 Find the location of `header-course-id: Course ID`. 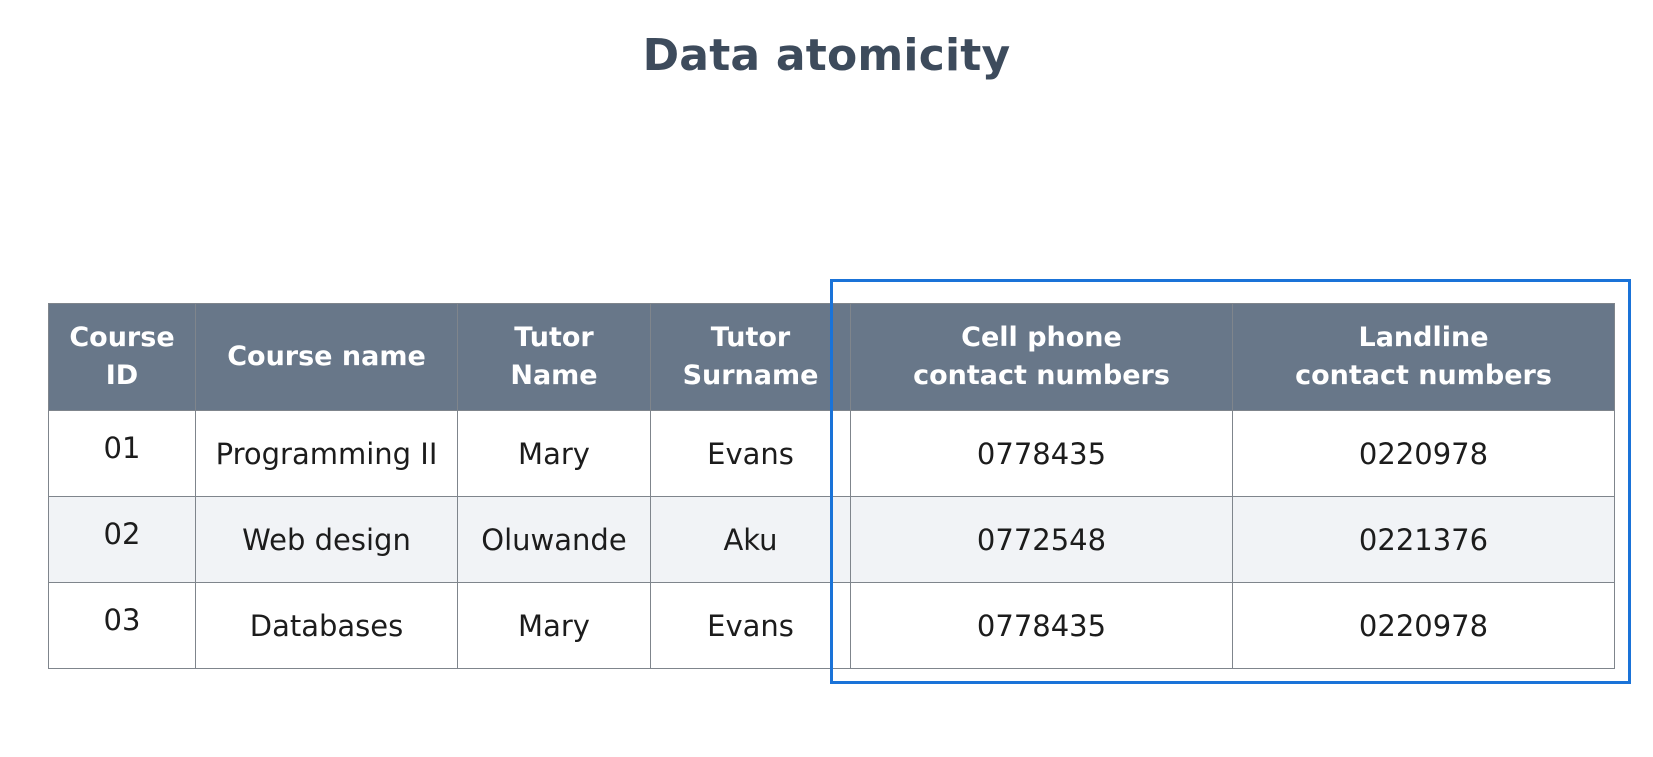

header-course-id: Course ID is located at coordinates (122, 357).